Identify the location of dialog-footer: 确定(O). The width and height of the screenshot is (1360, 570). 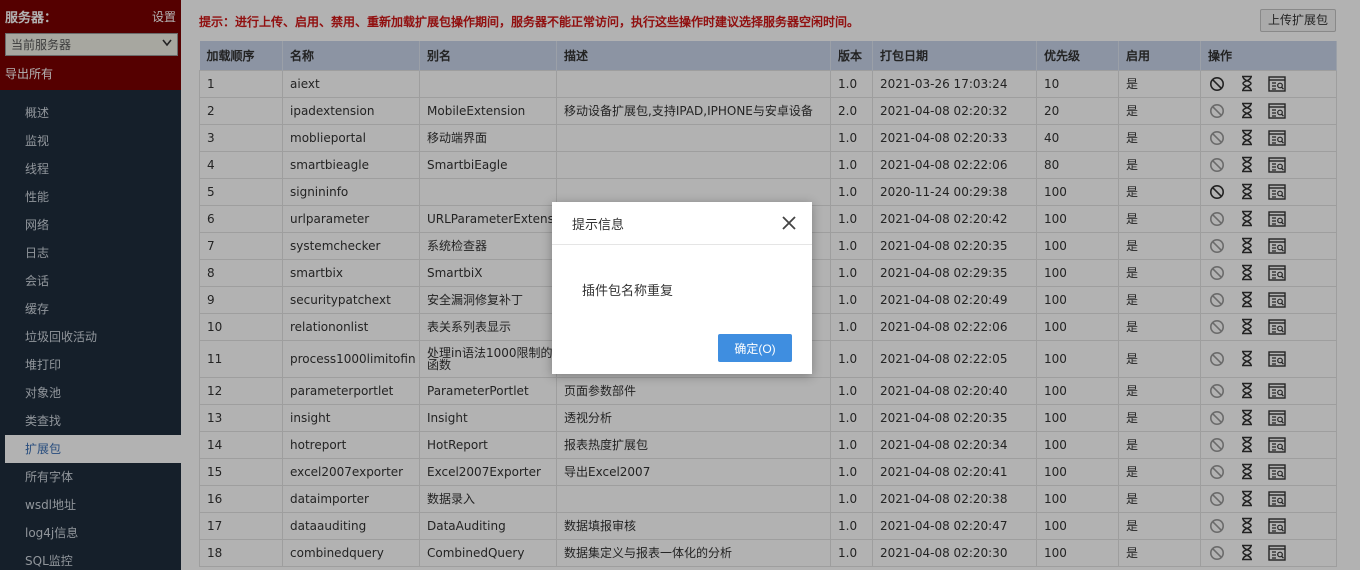
(755, 348).